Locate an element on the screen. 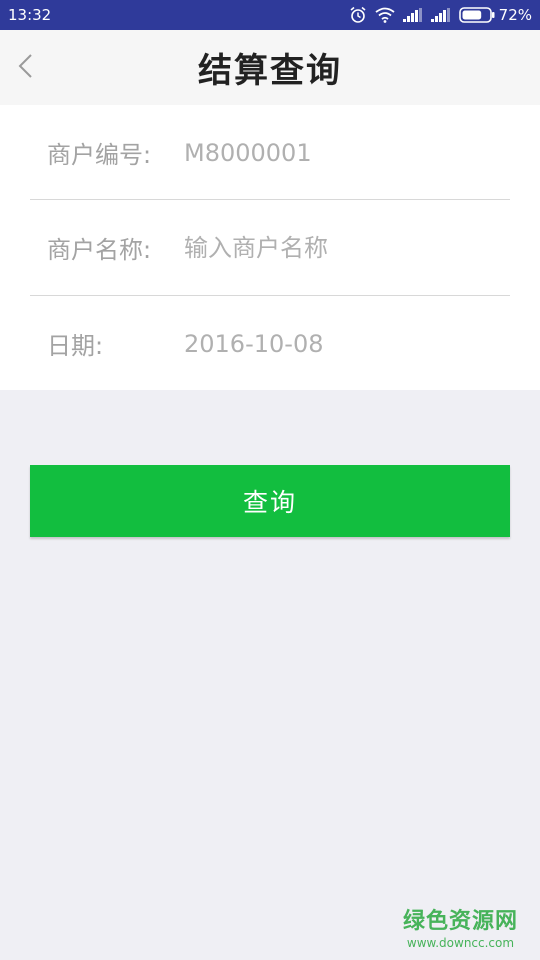 This screenshot has width=540, height=960. merchant-name-row: 商户名称: is located at coordinates (270, 247).